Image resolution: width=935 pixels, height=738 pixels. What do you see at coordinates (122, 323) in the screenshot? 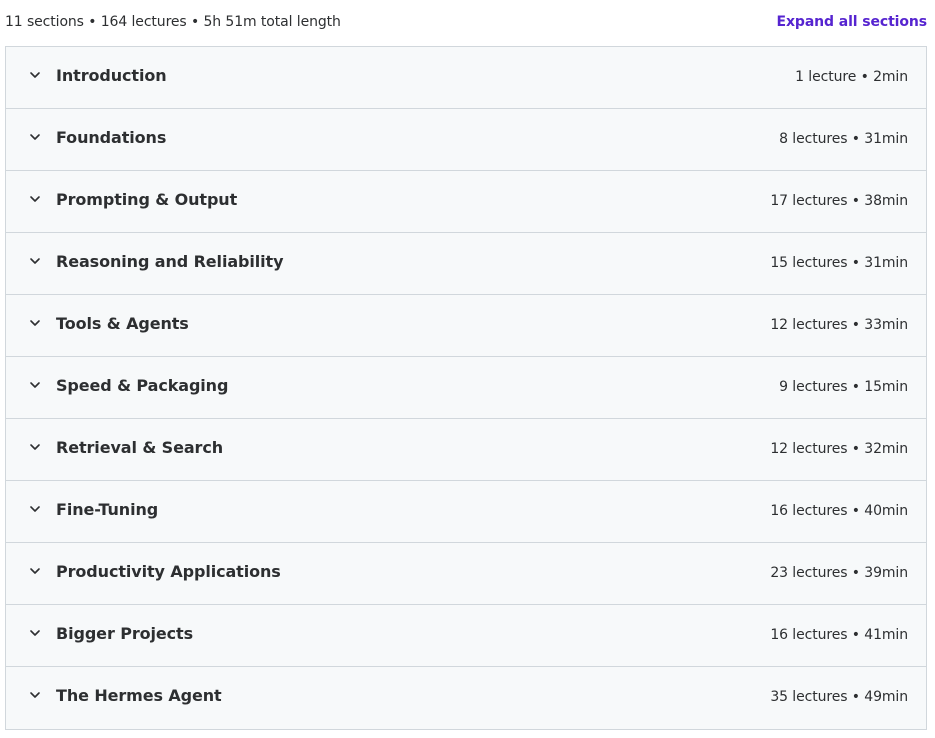
I see `section-title: Tools & Agents` at bounding box center [122, 323].